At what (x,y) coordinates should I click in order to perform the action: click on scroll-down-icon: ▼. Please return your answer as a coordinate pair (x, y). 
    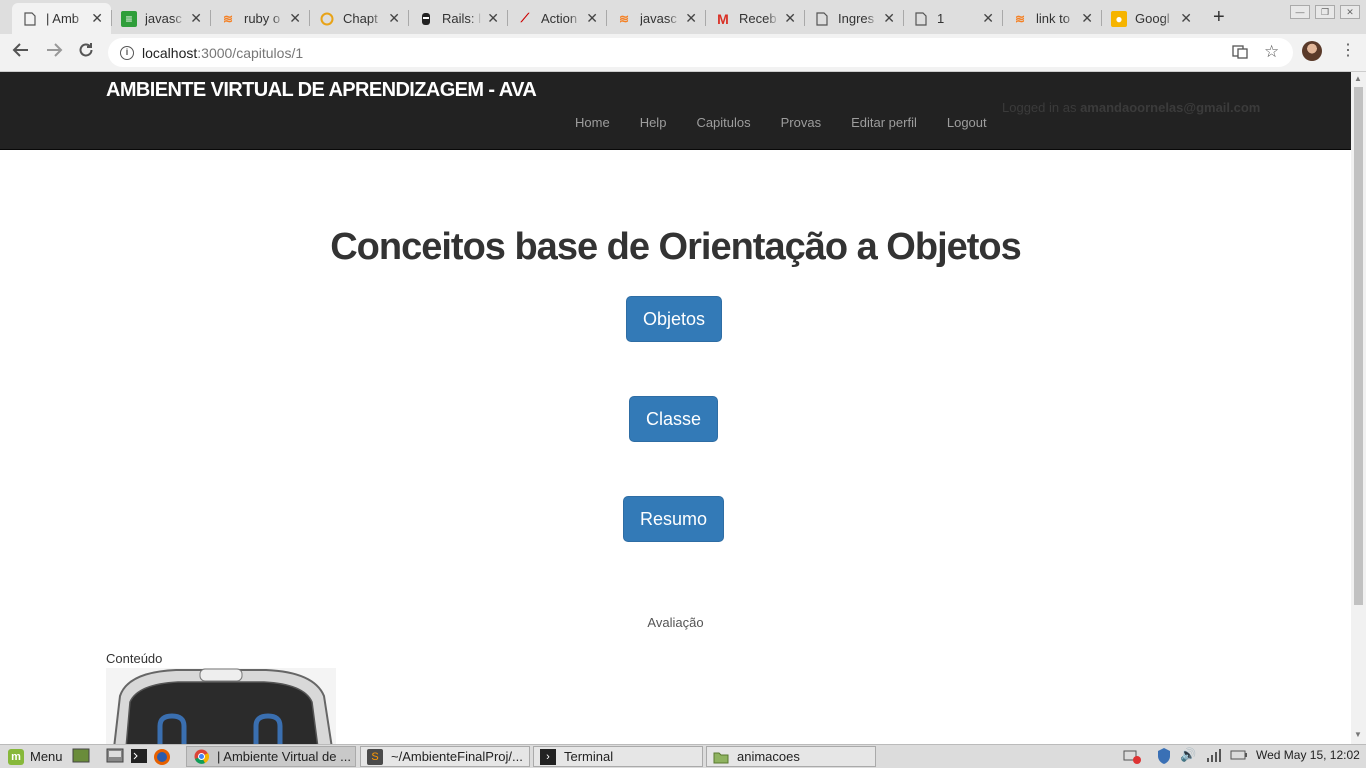
    Looking at the image, I should click on (1358, 734).